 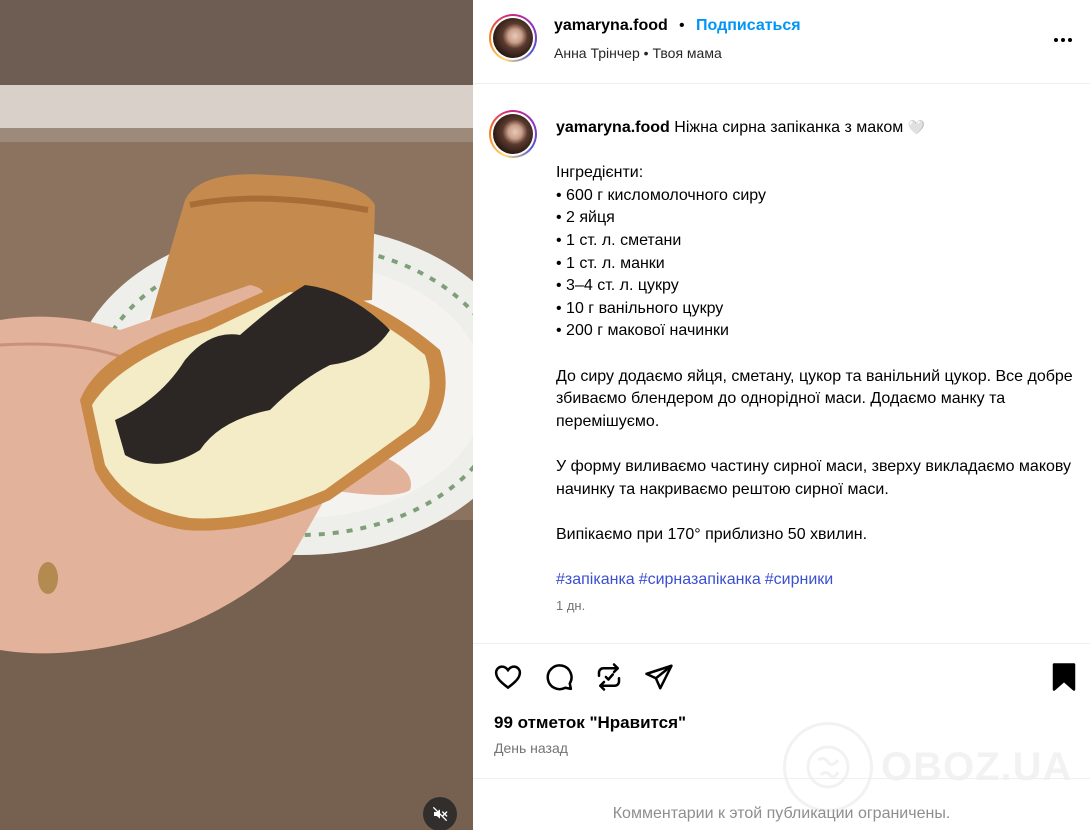 I want to click on more-icon, so click(x=1063, y=40).